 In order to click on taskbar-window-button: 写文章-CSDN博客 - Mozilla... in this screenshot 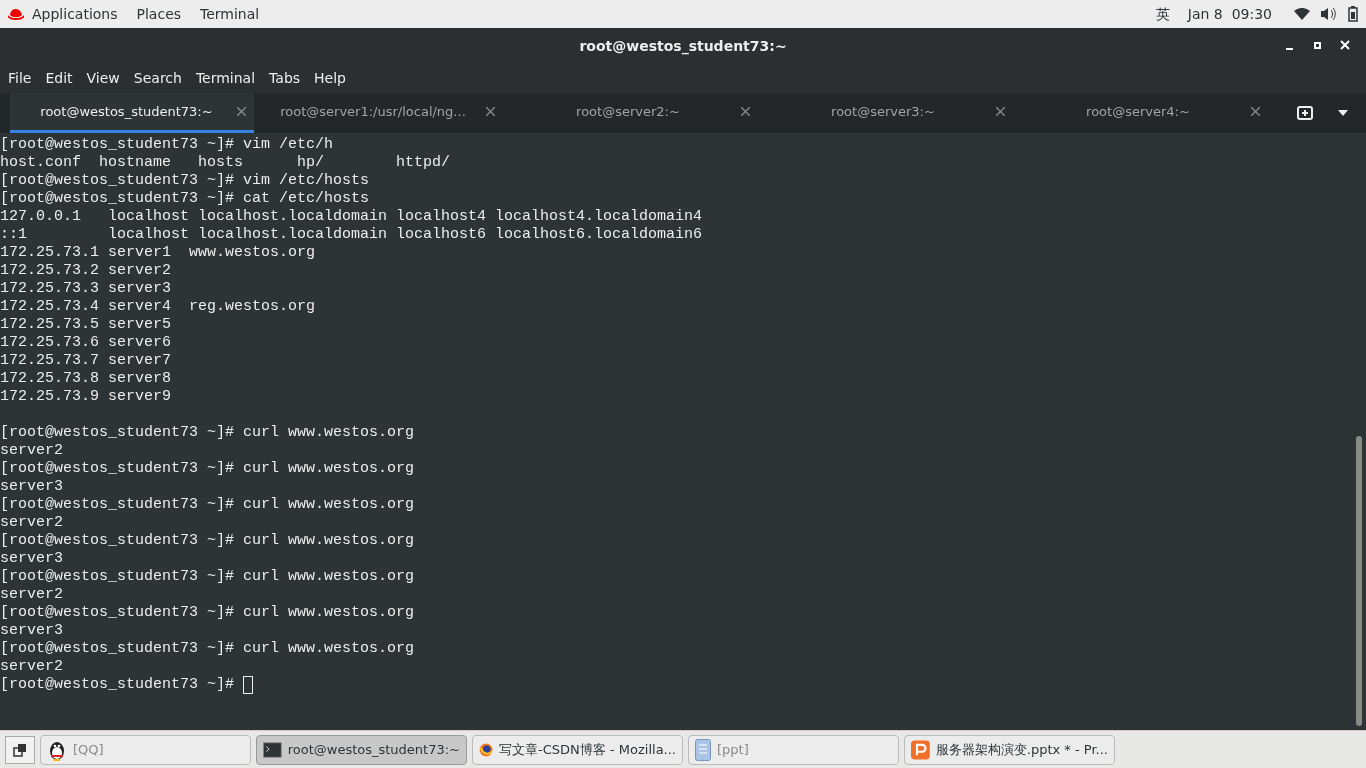, I will do `click(577, 749)`.